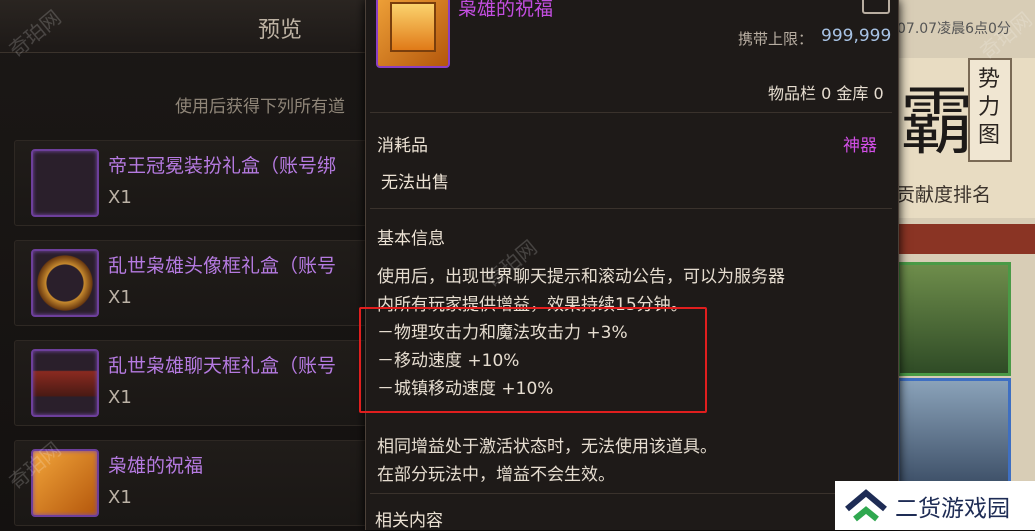  What do you see at coordinates (198, 483) in the screenshot?
I see `reward-item-blessing: 枭雄的祝福 X1` at bounding box center [198, 483].